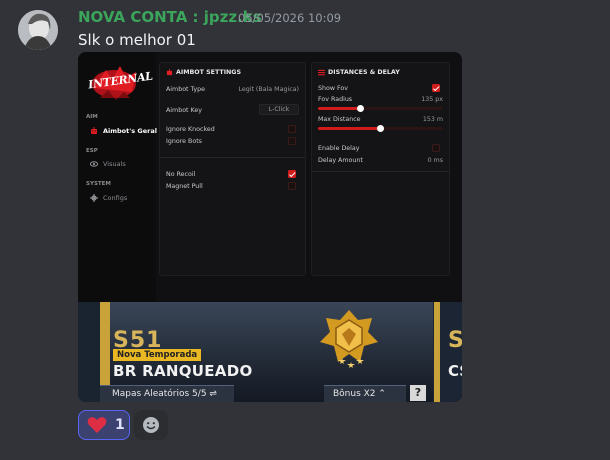 This screenshot has height=460, width=610. Describe the element at coordinates (290, 18) in the screenshot. I see `message-timestamp: 05/05/2026 10:09` at that location.